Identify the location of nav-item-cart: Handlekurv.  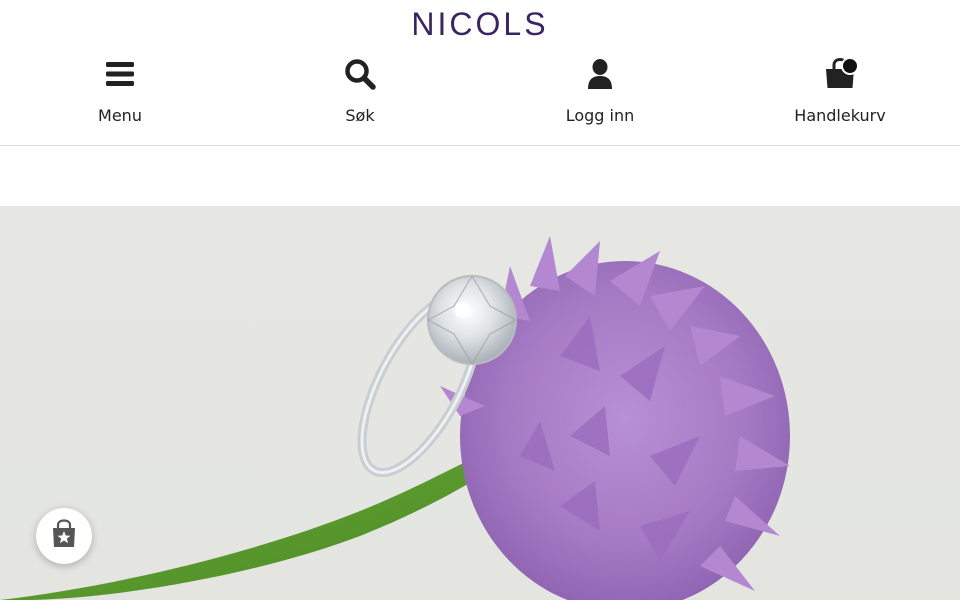
(840, 92).